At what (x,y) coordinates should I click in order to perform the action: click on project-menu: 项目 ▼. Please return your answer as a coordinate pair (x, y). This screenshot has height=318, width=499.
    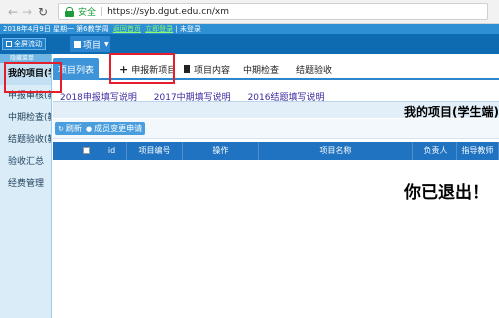
    Looking at the image, I should click on (90, 44).